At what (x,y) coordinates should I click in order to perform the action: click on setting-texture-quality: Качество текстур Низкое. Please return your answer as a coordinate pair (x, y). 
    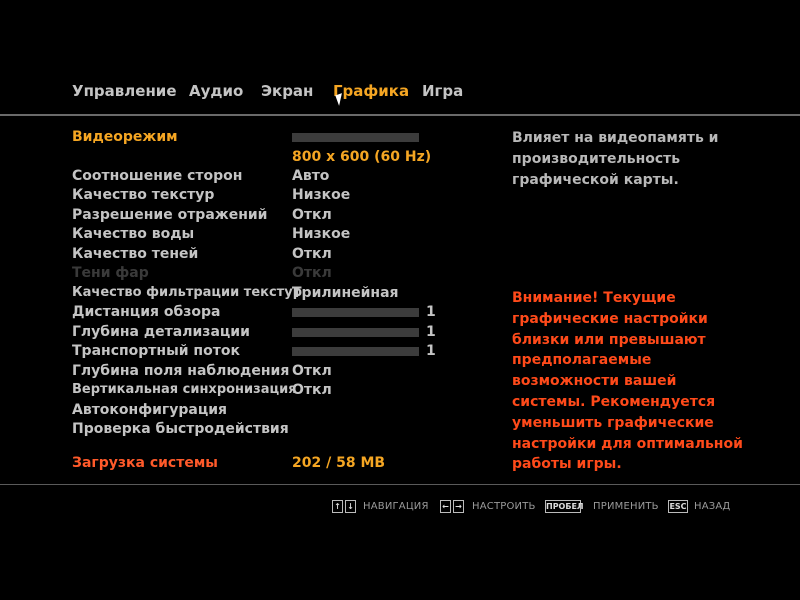
    Looking at the image, I should click on (272, 196).